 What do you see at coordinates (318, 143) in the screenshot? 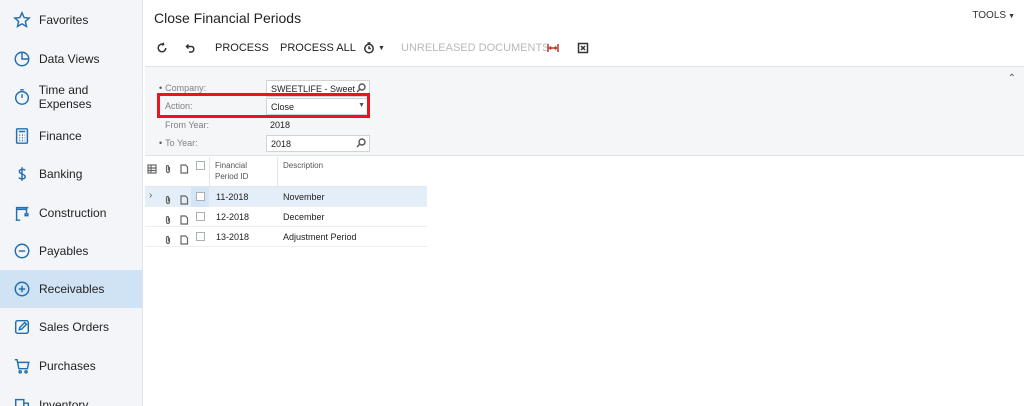
I see `to-year-selector: 2018` at bounding box center [318, 143].